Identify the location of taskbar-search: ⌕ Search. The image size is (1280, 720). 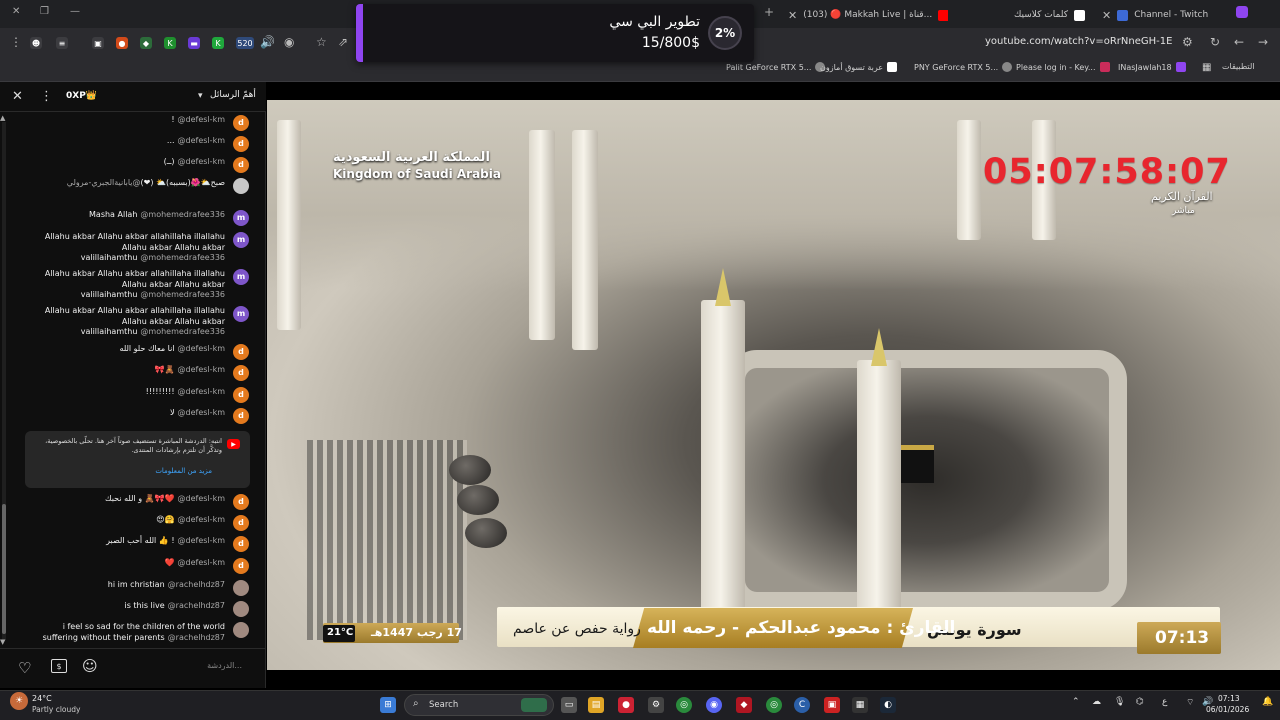
(479, 705).